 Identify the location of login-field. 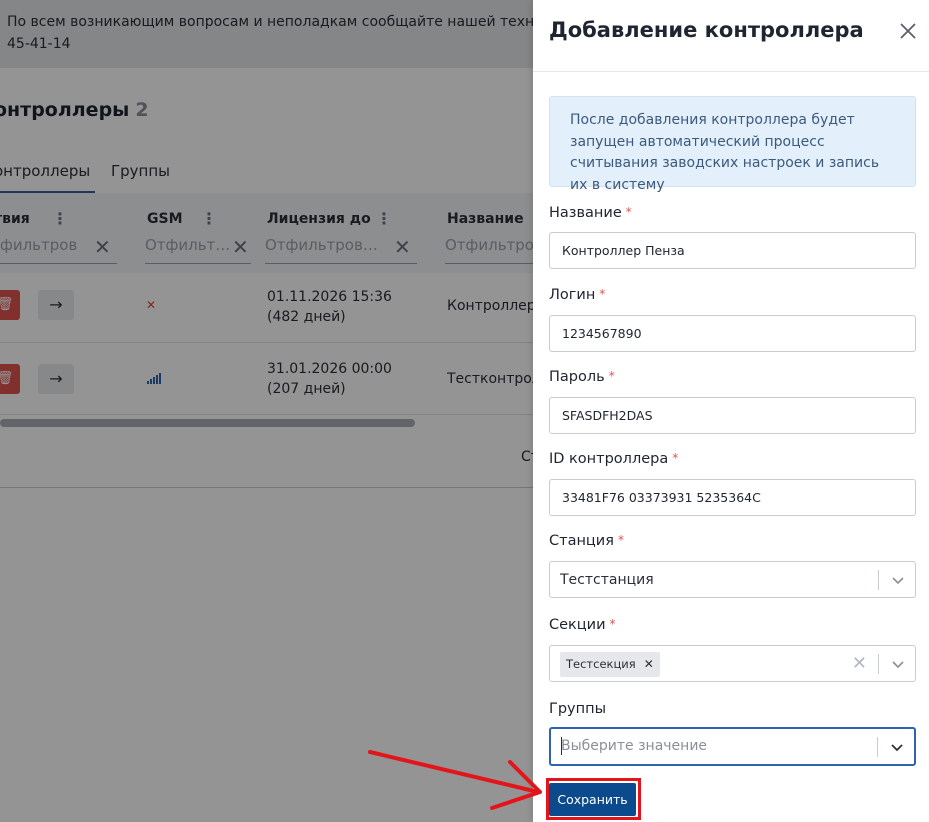
(732, 333).